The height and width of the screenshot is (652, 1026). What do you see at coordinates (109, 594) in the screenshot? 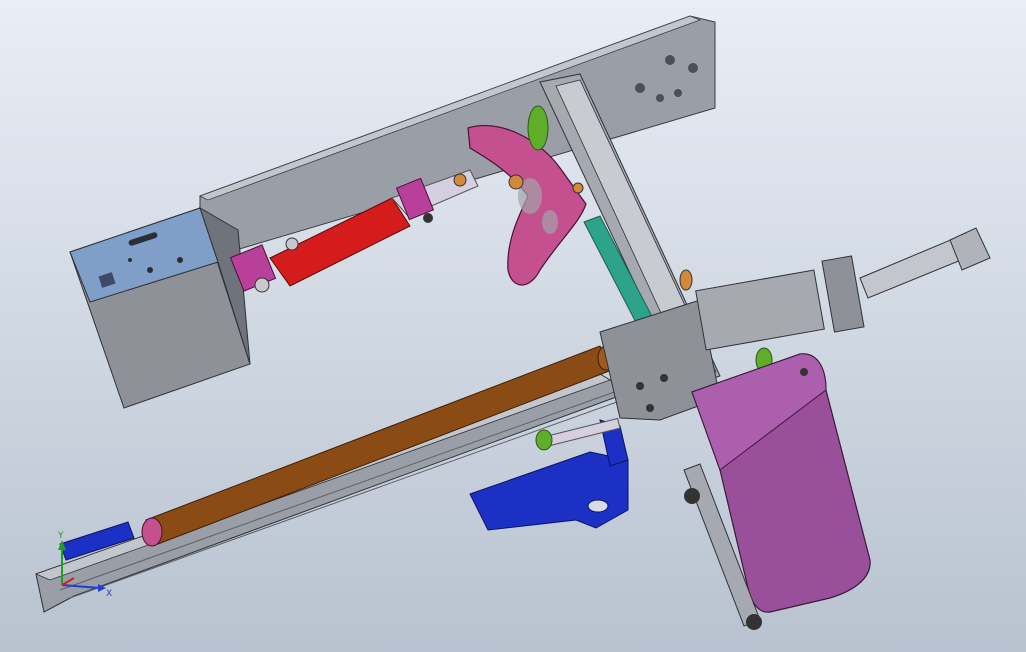
I see `triad-x-label: X` at bounding box center [109, 594].